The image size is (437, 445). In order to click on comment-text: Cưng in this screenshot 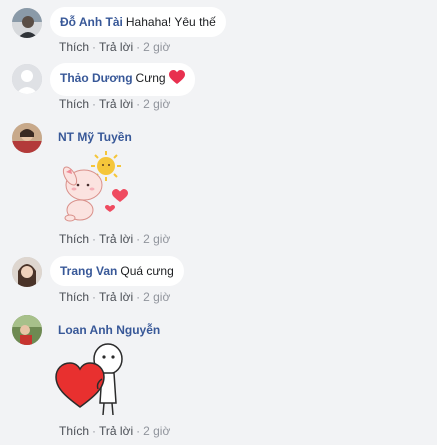, I will do `click(150, 78)`.